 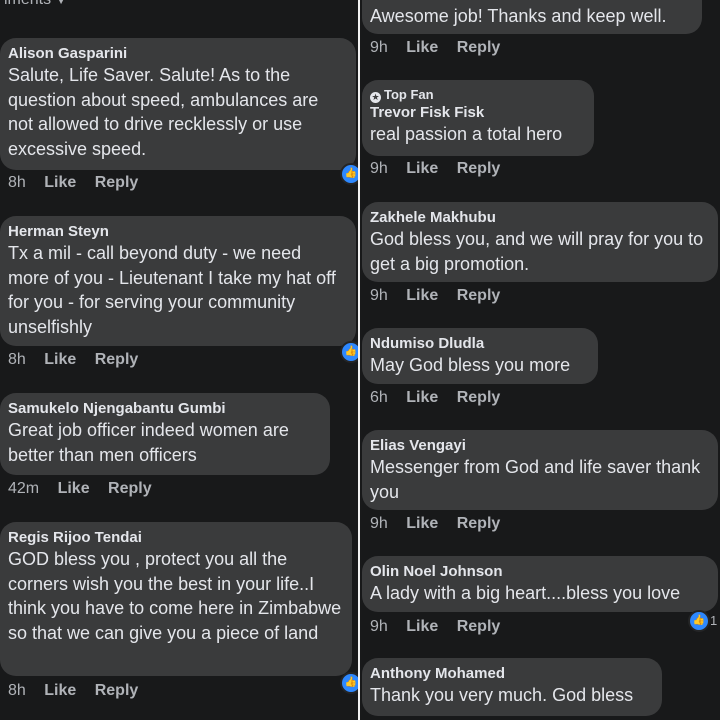 I want to click on chevron-down-icon: ▼, so click(x=61, y=3).